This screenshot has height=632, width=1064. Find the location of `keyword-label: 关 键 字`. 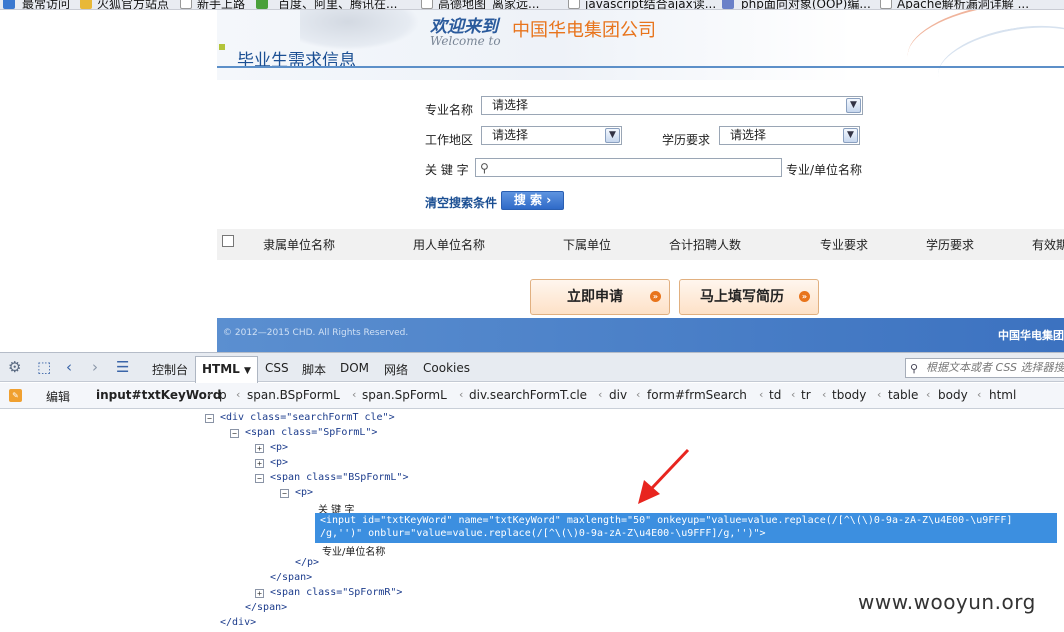

keyword-label: 关 键 字 is located at coordinates (447, 170).